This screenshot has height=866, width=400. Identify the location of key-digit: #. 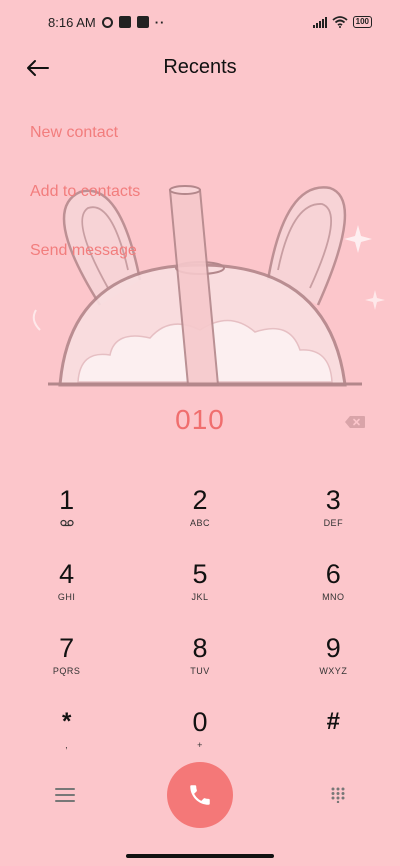
(333, 721).